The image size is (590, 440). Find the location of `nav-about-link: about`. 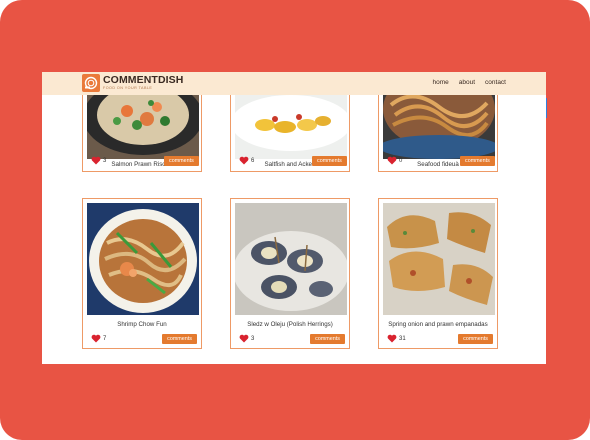

nav-about-link: about is located at coordinates (467, 82).